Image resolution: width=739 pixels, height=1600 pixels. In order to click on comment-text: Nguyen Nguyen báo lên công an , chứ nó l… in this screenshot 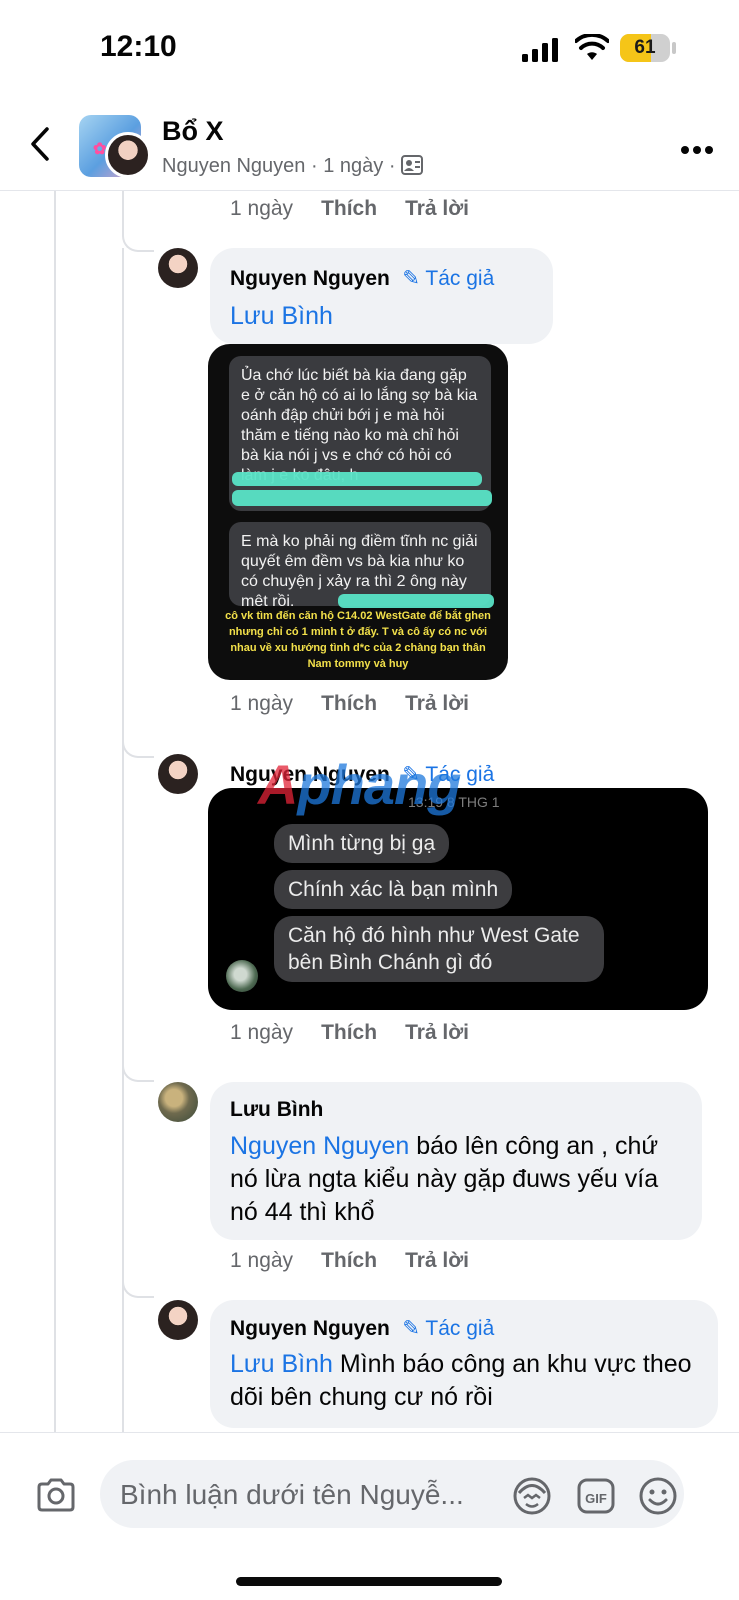, I will do `click(455, 1179)`.